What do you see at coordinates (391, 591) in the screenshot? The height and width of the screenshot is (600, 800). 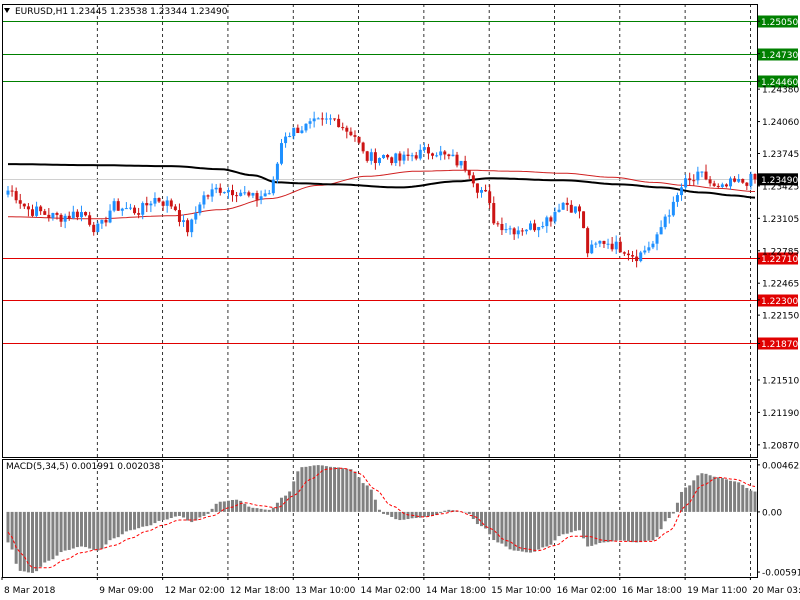 I see `time-tick-label: 14 Mar 02:00` at bounding box center [391, 591].